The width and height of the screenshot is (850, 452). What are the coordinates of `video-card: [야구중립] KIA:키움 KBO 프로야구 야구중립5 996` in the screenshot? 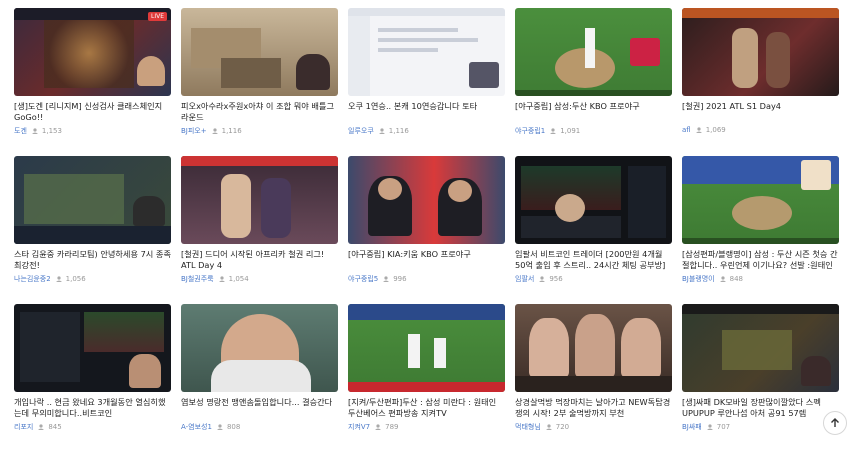 It's located at (426, 230).